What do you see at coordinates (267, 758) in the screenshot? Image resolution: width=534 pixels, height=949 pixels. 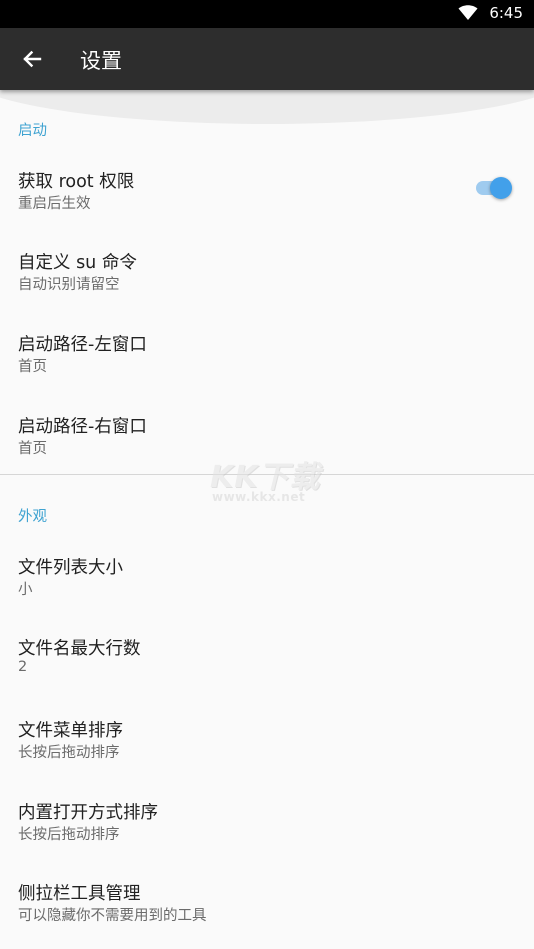 I see `pref-file-menu-order: 文件菜单排序 长按后拖动排序` at bounding box center [267, 758].